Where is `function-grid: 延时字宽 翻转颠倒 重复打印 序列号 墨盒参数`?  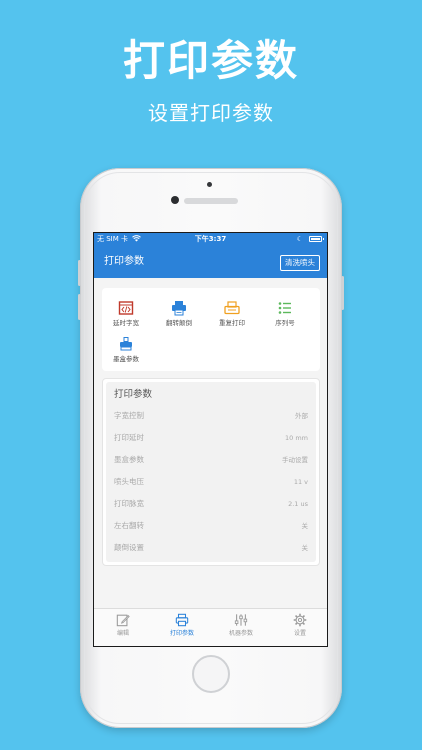
function-grid: 延时字宽 翻转颠倒 重复打印 序列号 墨盒参数 is located at coordinates (211, 329).